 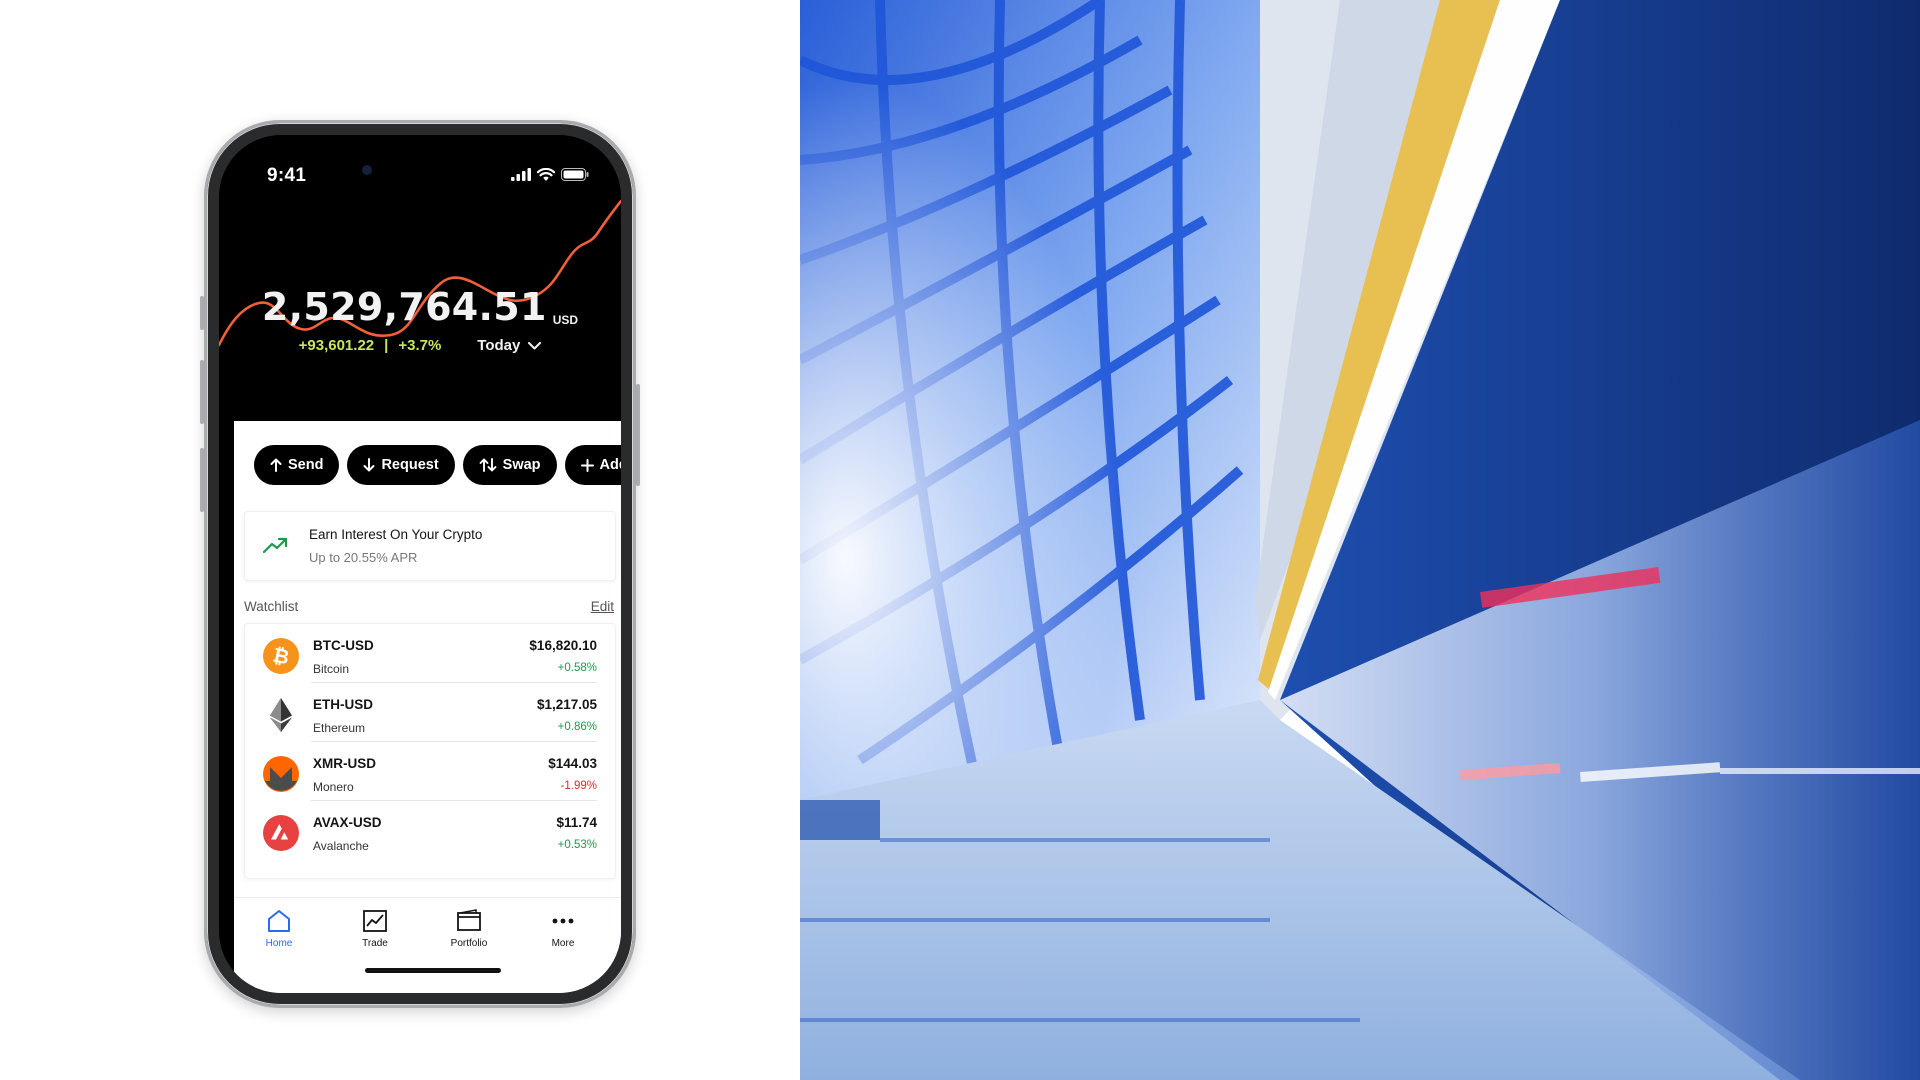 What do you see at coordinates (306, 465) in the screenshot?
I see `send-label: Send` at bounding box center [306, 465].